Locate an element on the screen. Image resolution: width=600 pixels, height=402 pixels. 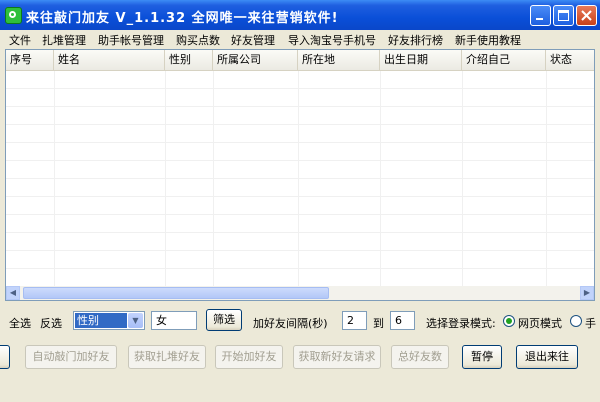
filter-field-select: 性别 ▼ is located at coordinates (109, 320).